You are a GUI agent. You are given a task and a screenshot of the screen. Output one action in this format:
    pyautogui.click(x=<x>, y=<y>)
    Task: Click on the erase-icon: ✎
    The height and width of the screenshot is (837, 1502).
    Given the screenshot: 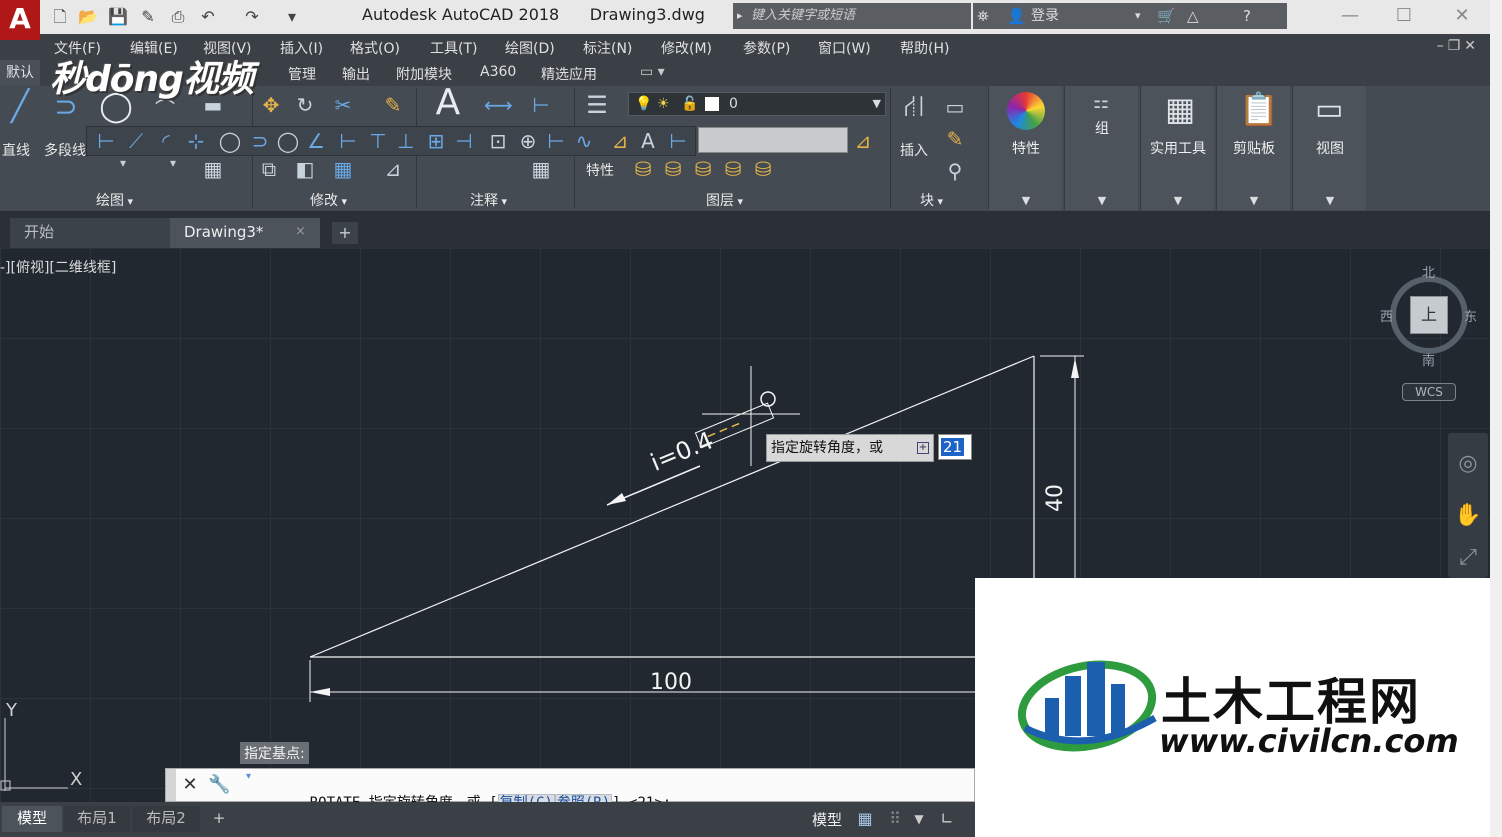 What is the action you would take?
    pyautogui.click(x=393, y=105)
    